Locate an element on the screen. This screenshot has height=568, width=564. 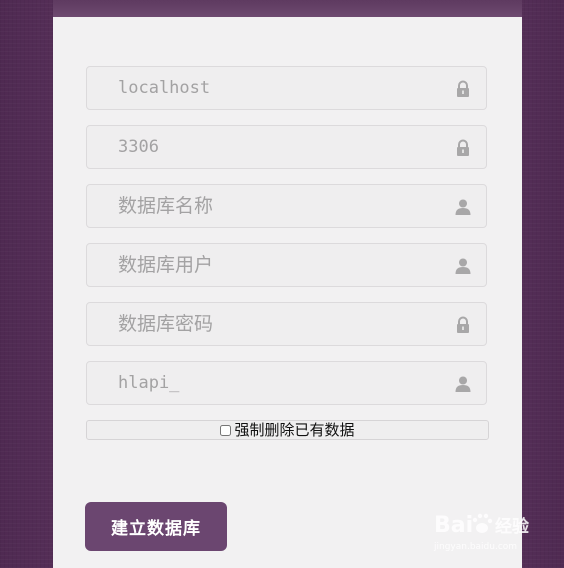
table-prefix-input is located at coordinates (286, 383).